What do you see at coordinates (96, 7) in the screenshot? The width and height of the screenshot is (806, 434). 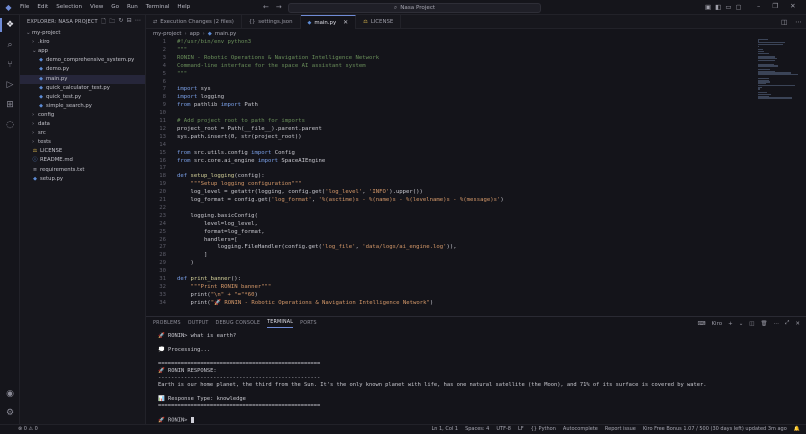 I see `menu-view: View` at bounding box center [96, 7].